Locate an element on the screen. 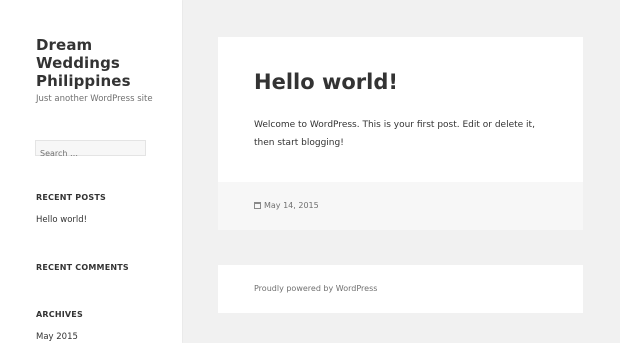 The image size is (620, 343). recent-post-link: Hello world! is located at coordinates (61, 220).